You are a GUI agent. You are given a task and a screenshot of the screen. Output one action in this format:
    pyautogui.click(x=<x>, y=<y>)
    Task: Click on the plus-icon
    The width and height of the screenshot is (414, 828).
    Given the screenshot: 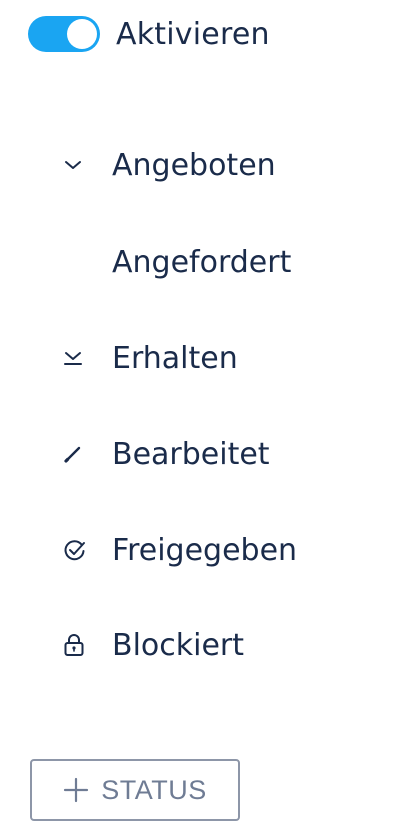 What is the action you would take?
    pyautogui.click(x=76, y=790)
    